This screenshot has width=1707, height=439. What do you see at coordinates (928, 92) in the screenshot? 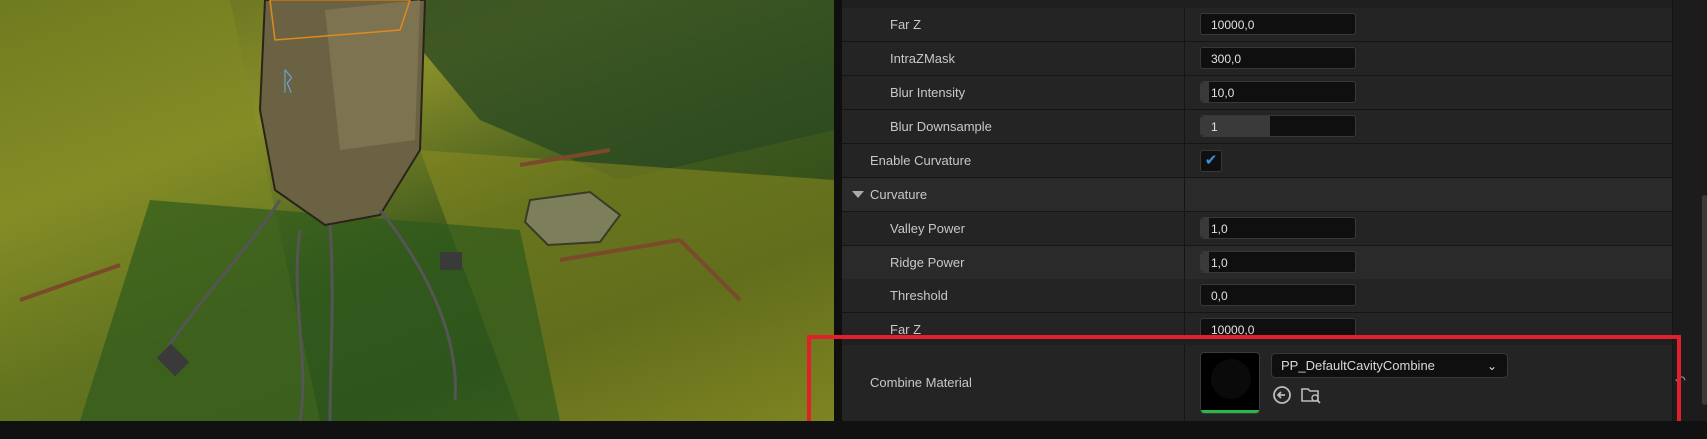
I see `property-label: Blur Intensity` at bounding box center [928, 92].